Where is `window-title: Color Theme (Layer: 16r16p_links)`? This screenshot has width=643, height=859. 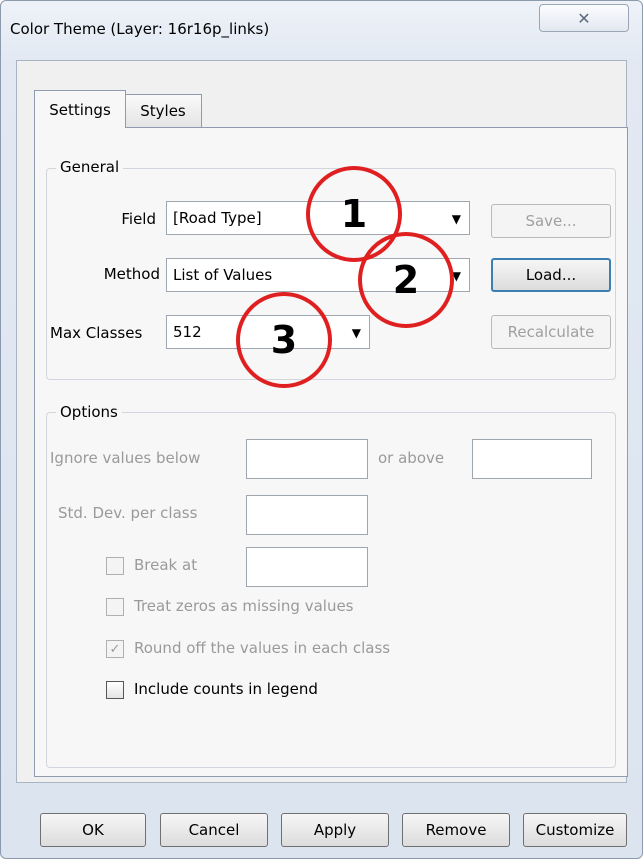 window-title: Color Theme (Layer: 16r16p_links) is located at coordinates (140, 29).